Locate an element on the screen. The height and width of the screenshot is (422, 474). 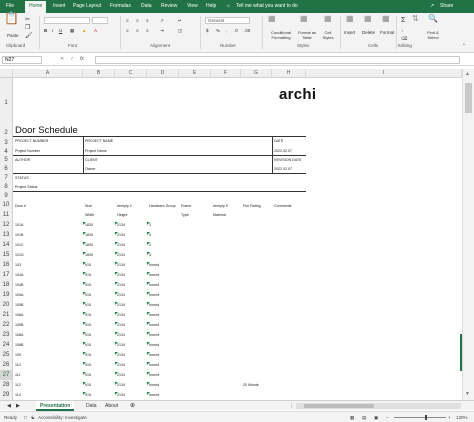
row-header-selected: 27 is located at coordinates (6, 375).